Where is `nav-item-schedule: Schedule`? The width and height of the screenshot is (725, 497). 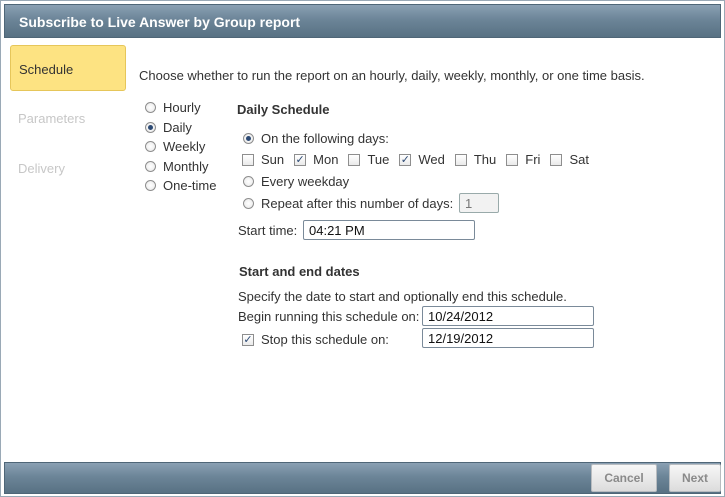 nav-item-schedule: Schedule is located at coordinates (68, 68).